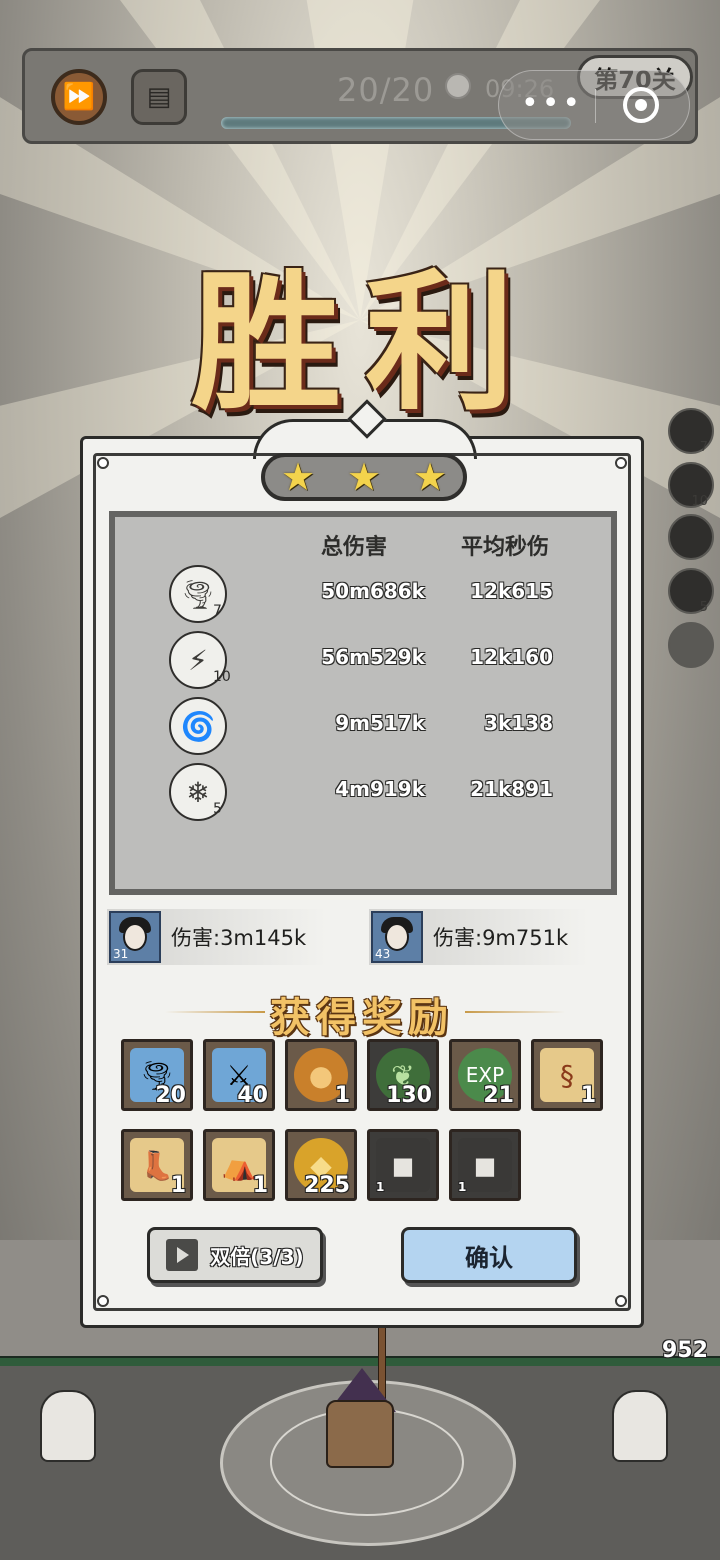 This screenshot has width=720, height=1560. Describe the element at coordinates (157, 1165) in the screenshot. I see `reward-item: 👢 1` at that location.